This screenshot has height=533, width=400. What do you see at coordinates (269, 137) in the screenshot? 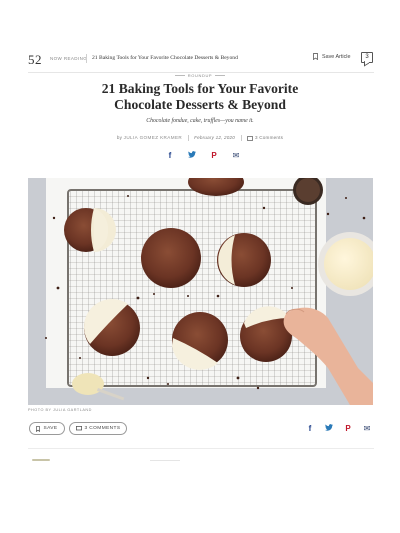
I see `comments-link: 3 Comments` at bounding box center [269, 137].